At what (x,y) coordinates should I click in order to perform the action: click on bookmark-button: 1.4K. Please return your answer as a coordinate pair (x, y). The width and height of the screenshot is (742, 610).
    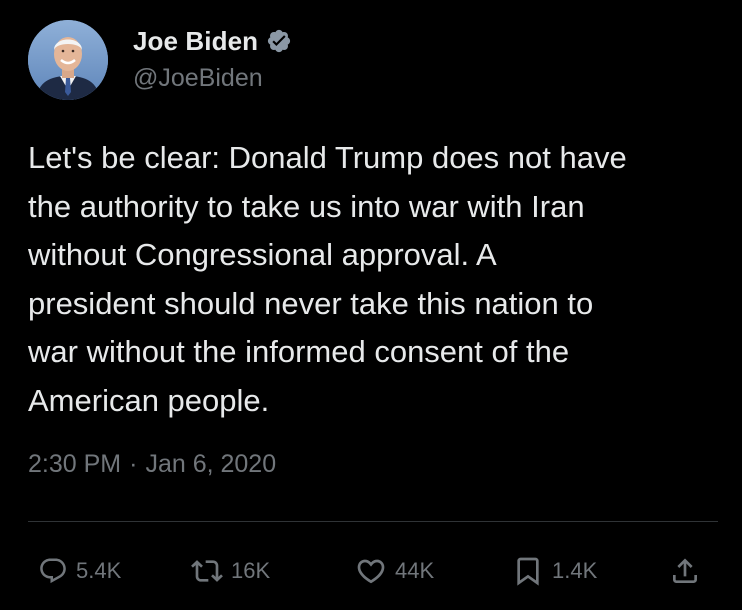
    Looking at the image, I should click on (554, 571).